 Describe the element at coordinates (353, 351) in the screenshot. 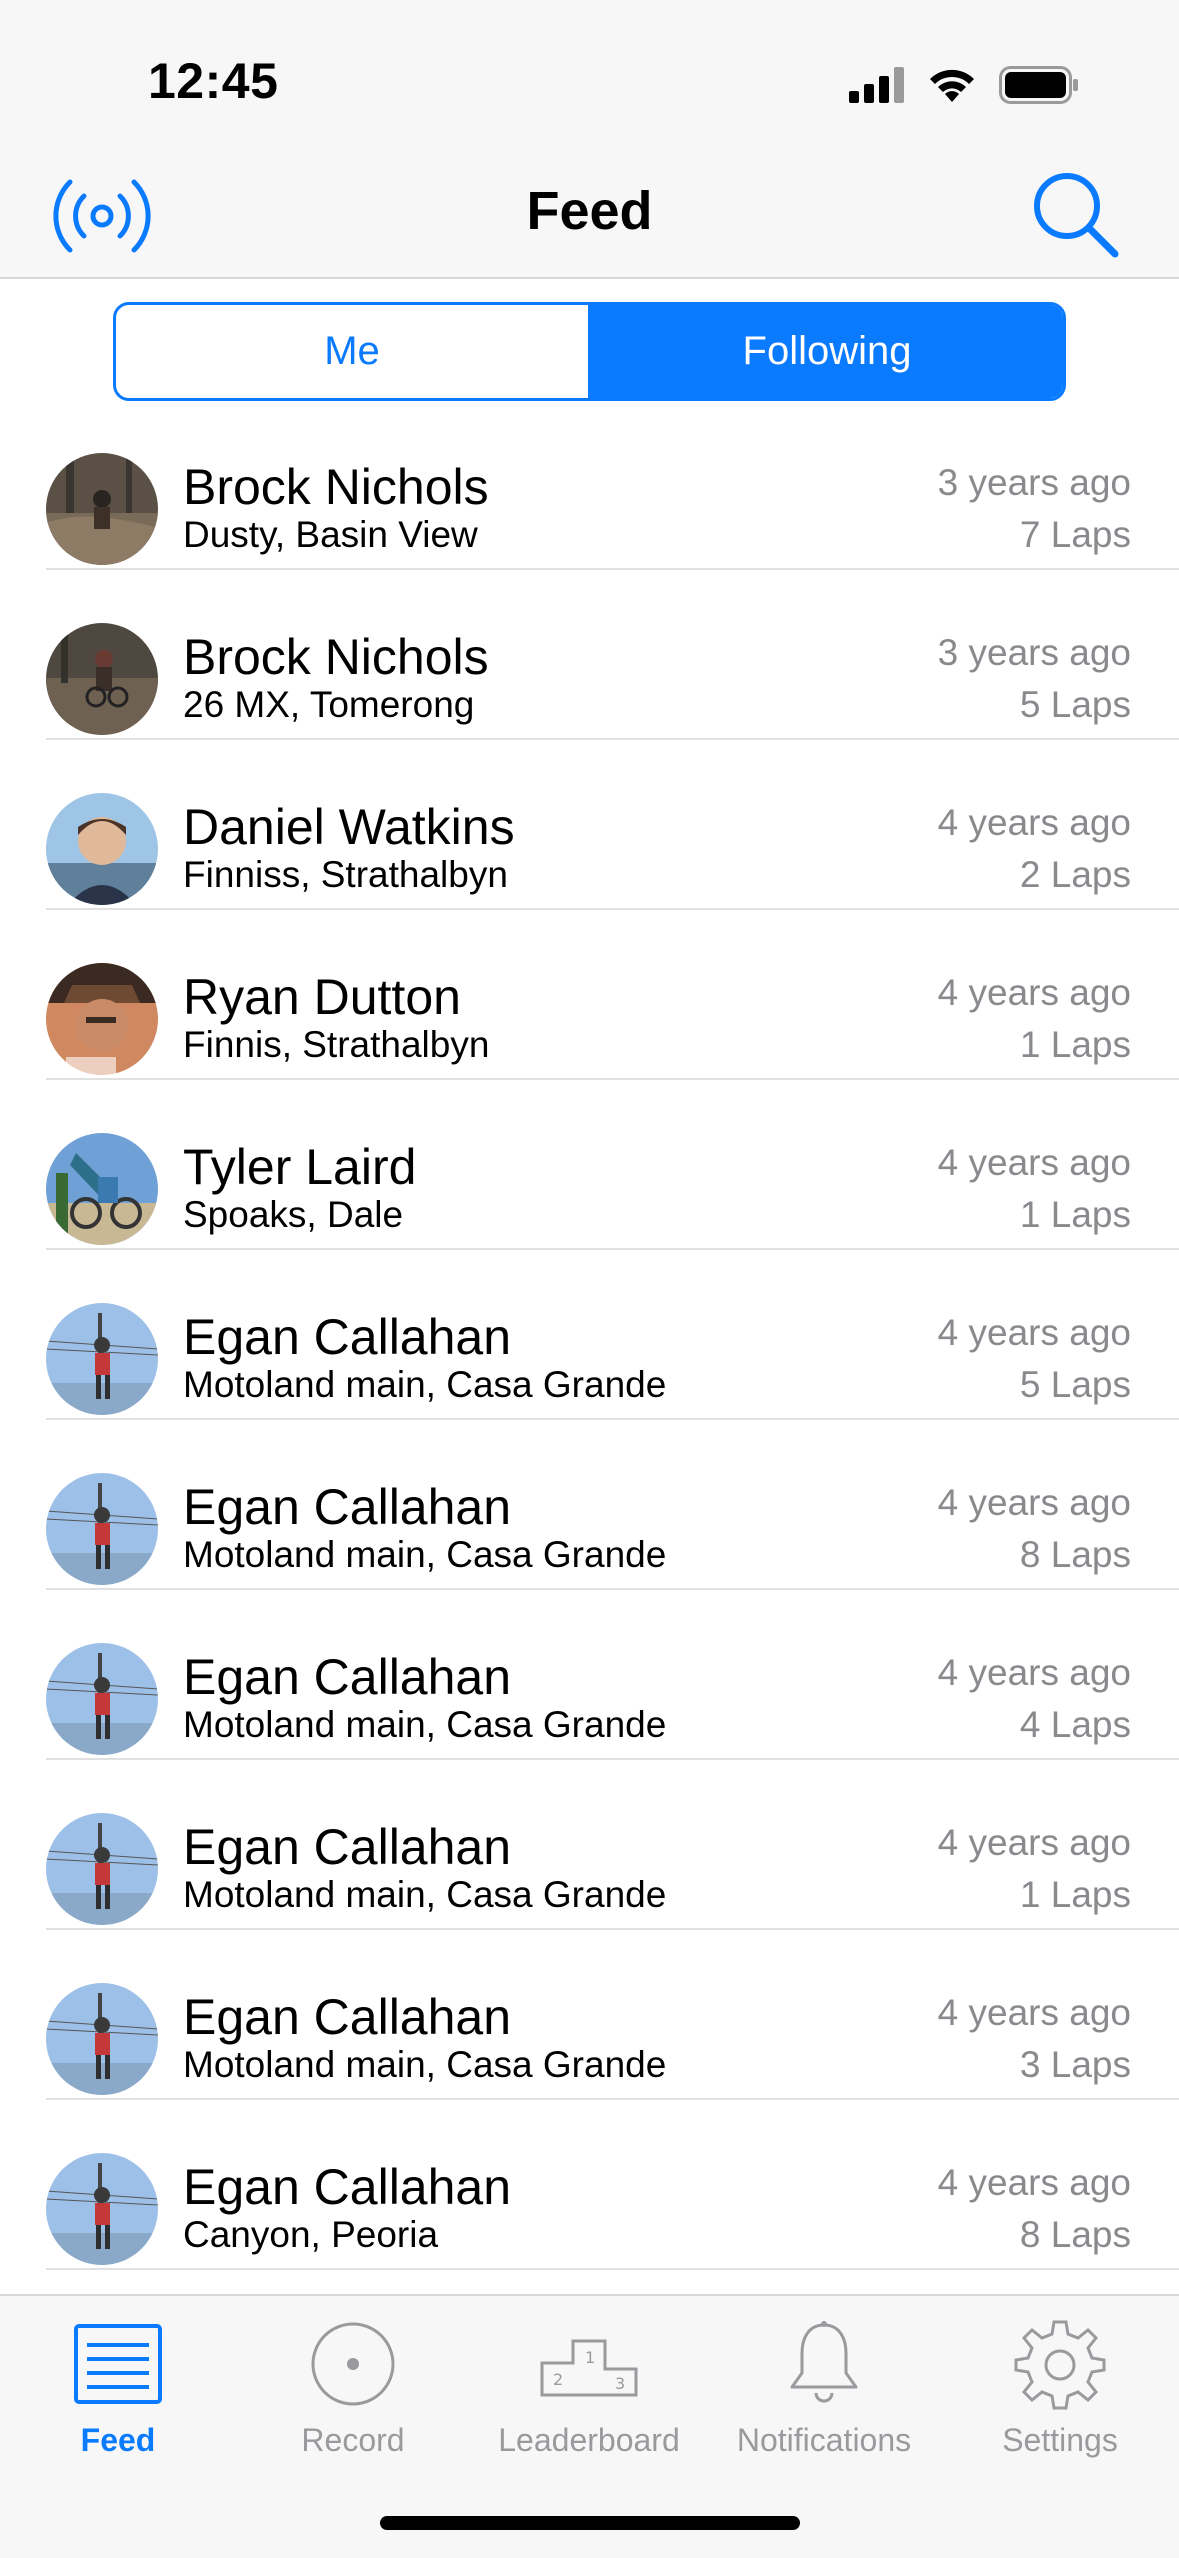

I see `segment-me: Me` at that location.